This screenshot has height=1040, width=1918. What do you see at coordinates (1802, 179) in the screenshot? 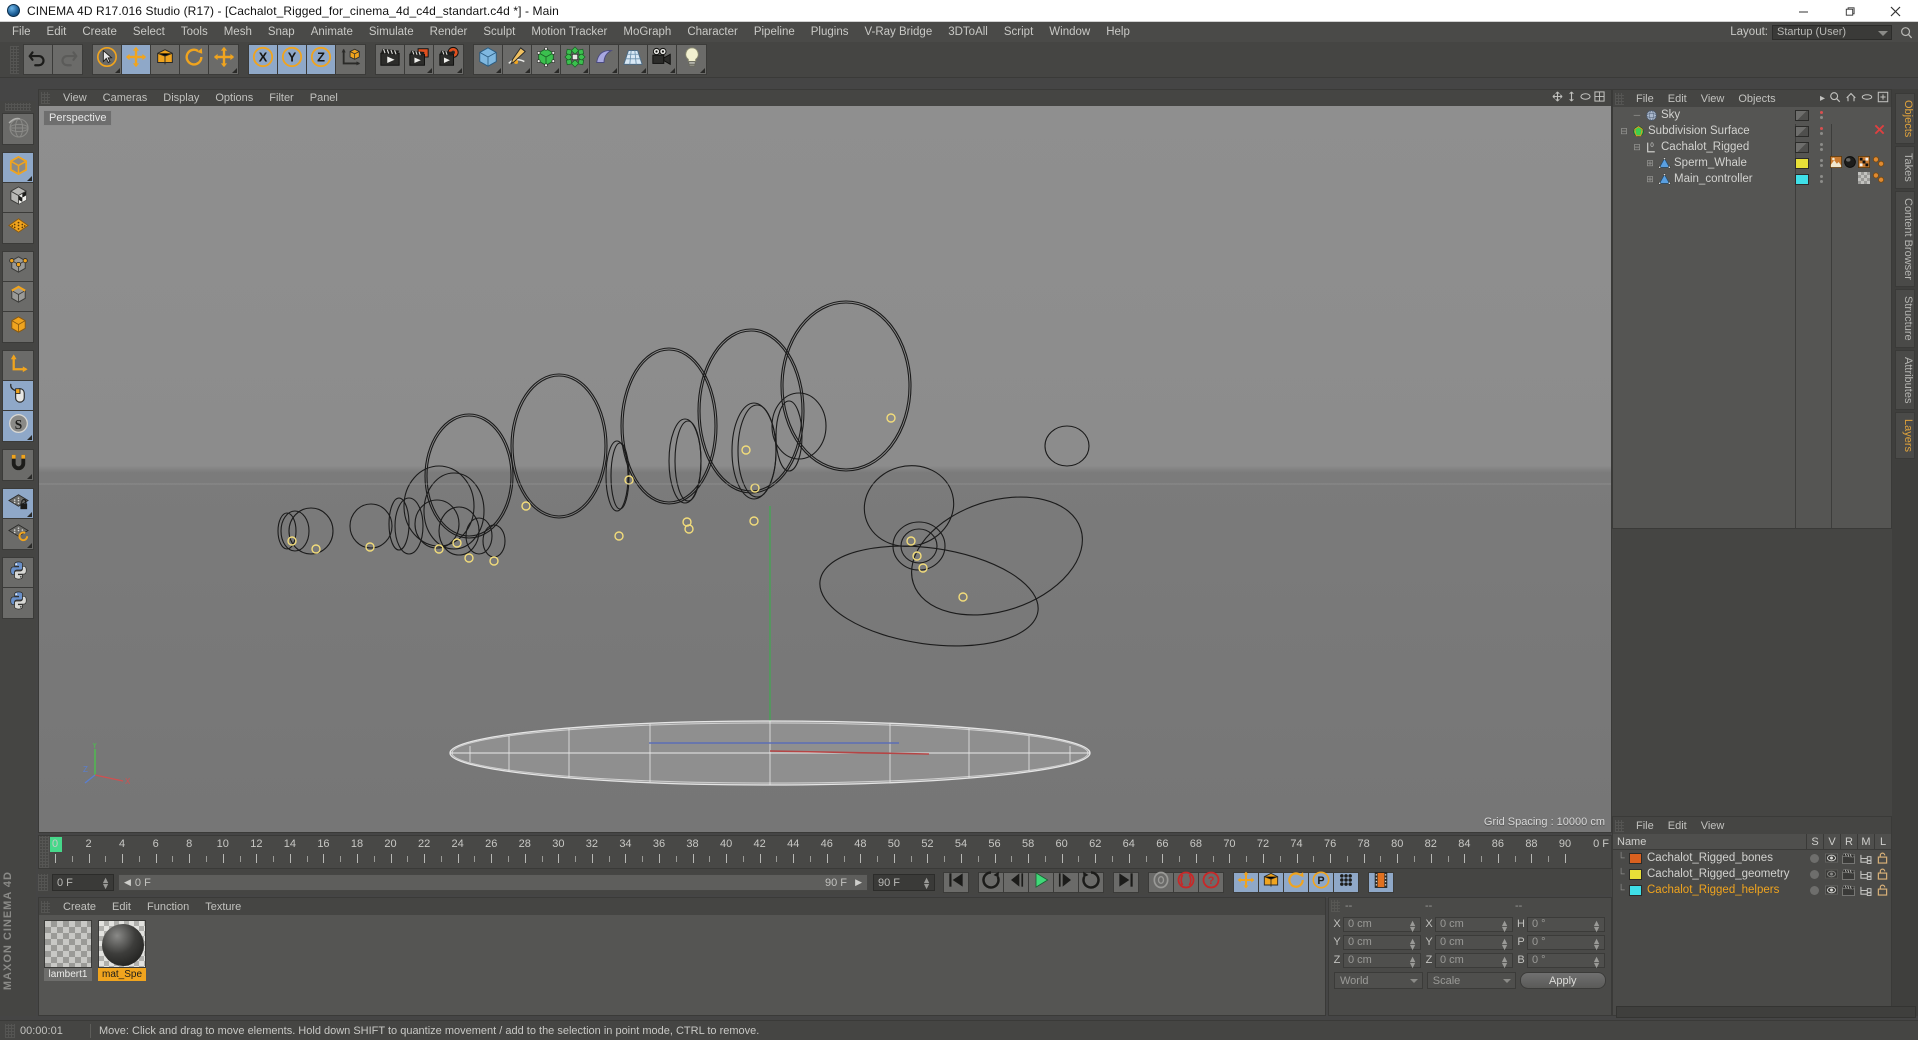
I see `object-layer-swatch` at bounding box center [1802, 179].